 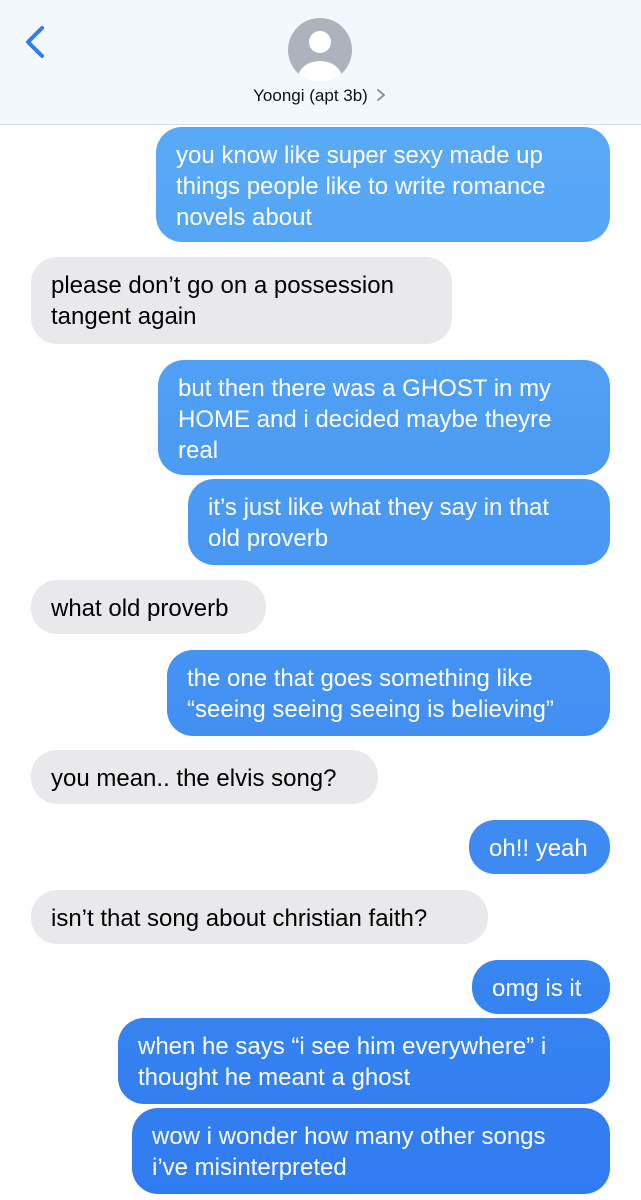 I want to click on message-bubble-sent: omg is it, so click(x=541, y=987).